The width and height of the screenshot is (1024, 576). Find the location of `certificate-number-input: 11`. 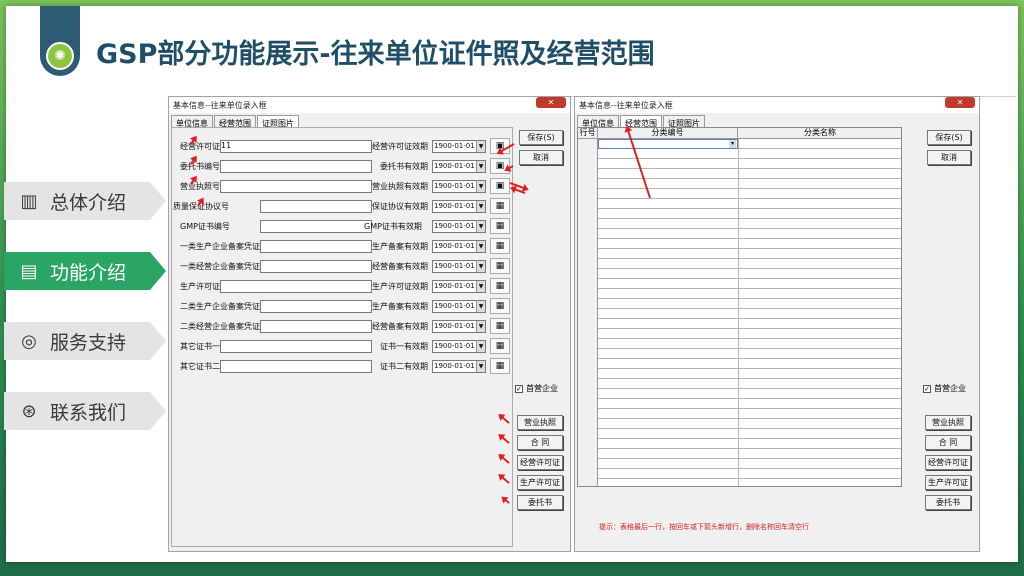

certificate-number-input: 11 is located at coordinates (296, 146).